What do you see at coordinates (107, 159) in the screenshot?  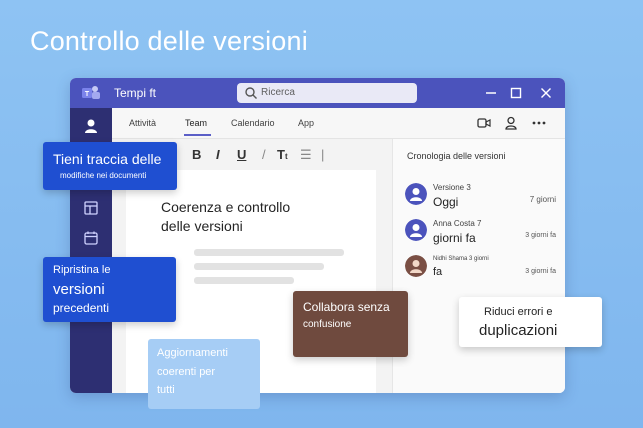 I see `callout-text: Tieni traccia delle` at bounding box center [107, 159].